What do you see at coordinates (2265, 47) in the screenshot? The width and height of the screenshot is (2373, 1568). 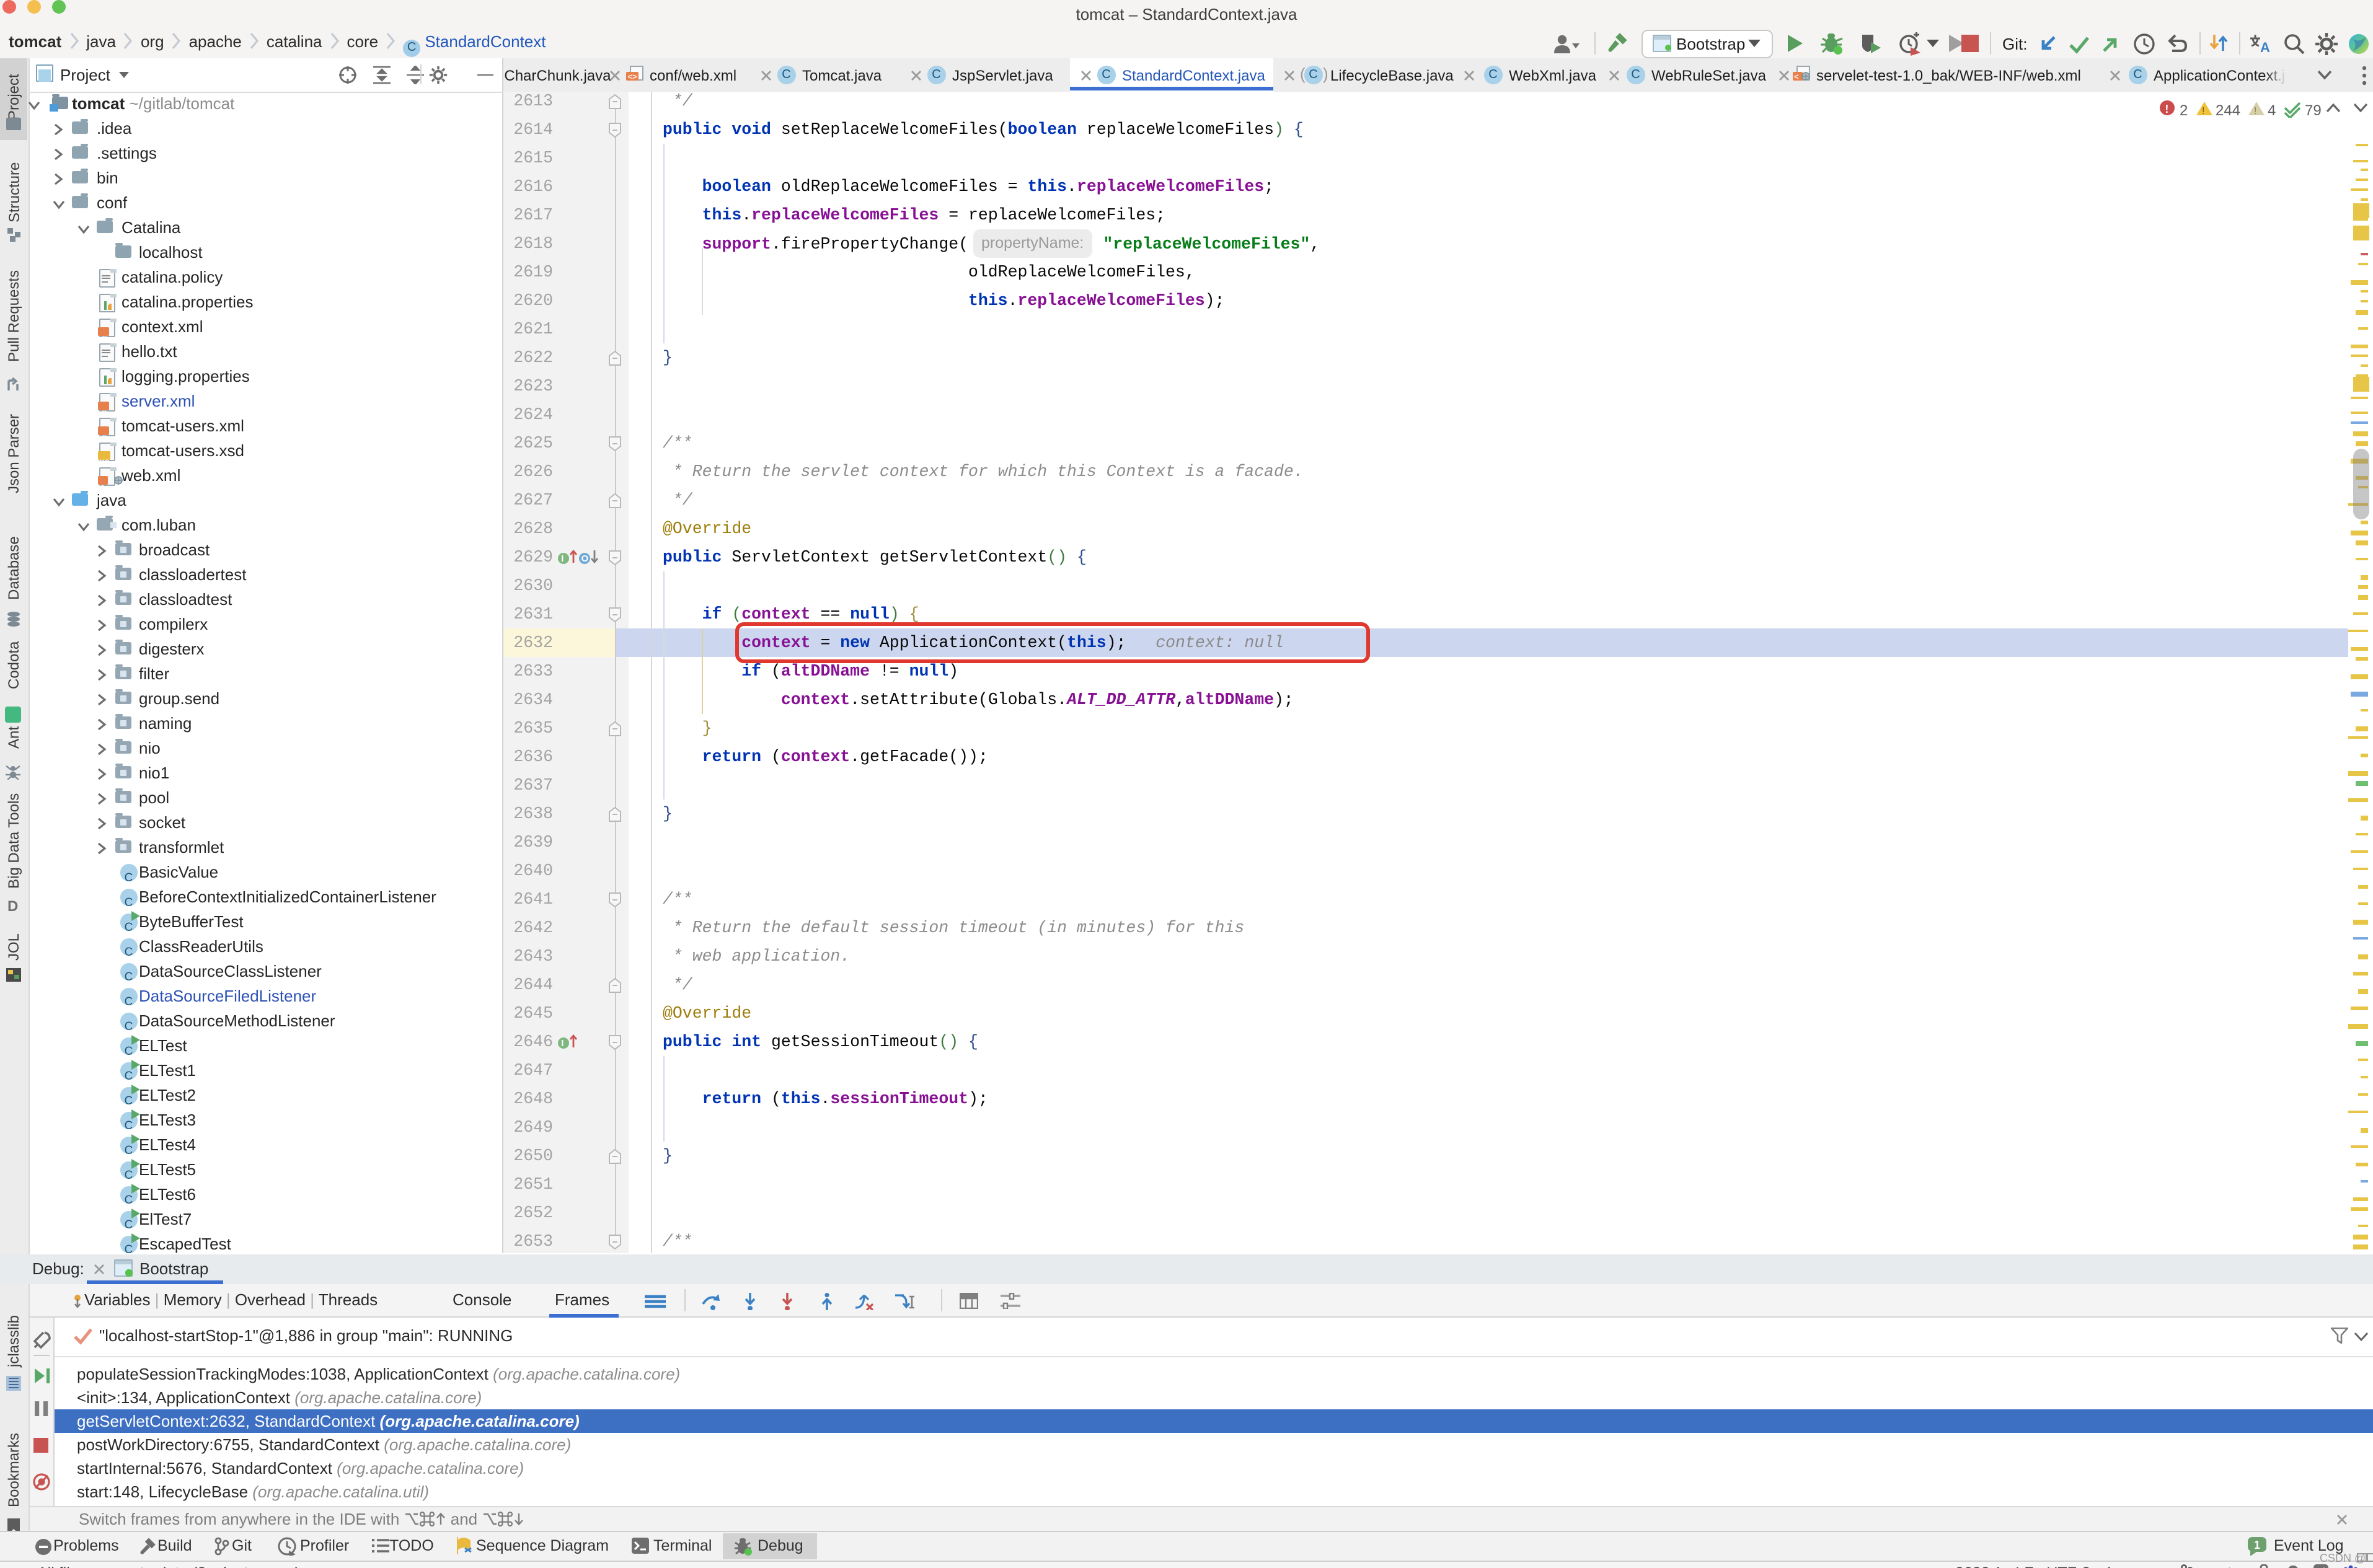 I see `svg-text: A` at bounding box center [2265, 47].